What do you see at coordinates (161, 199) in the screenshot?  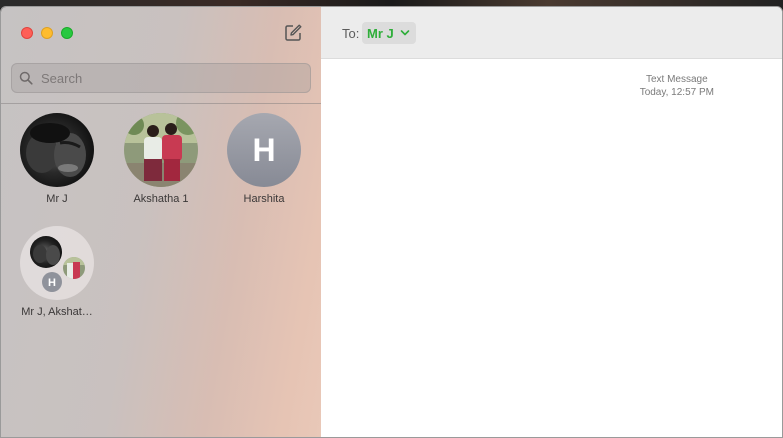 I see `contact-name: Akshatha 1` at bounding box center [161, 199].